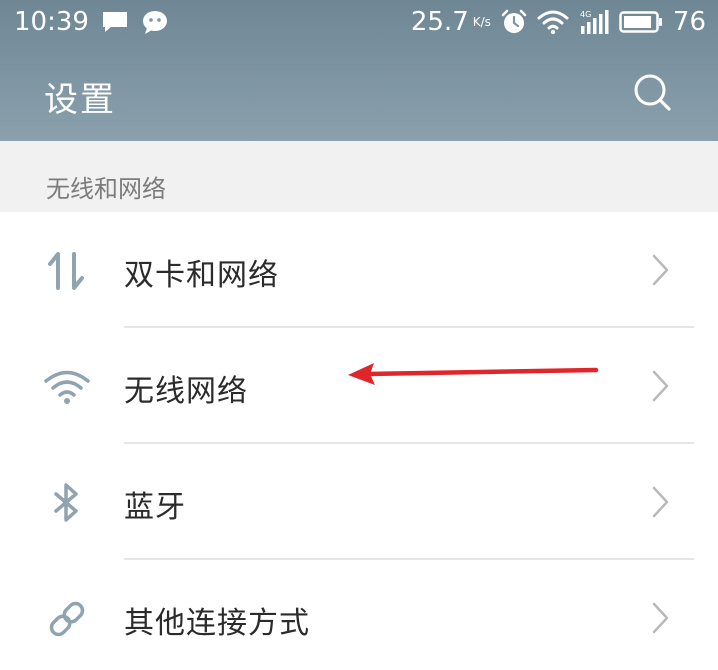 This screenshot has height=670, width=718. What do you see at coordinates (594, 22) in the screenshot?
I see `signal-icon: 4G` at bounding box center [594, 22].